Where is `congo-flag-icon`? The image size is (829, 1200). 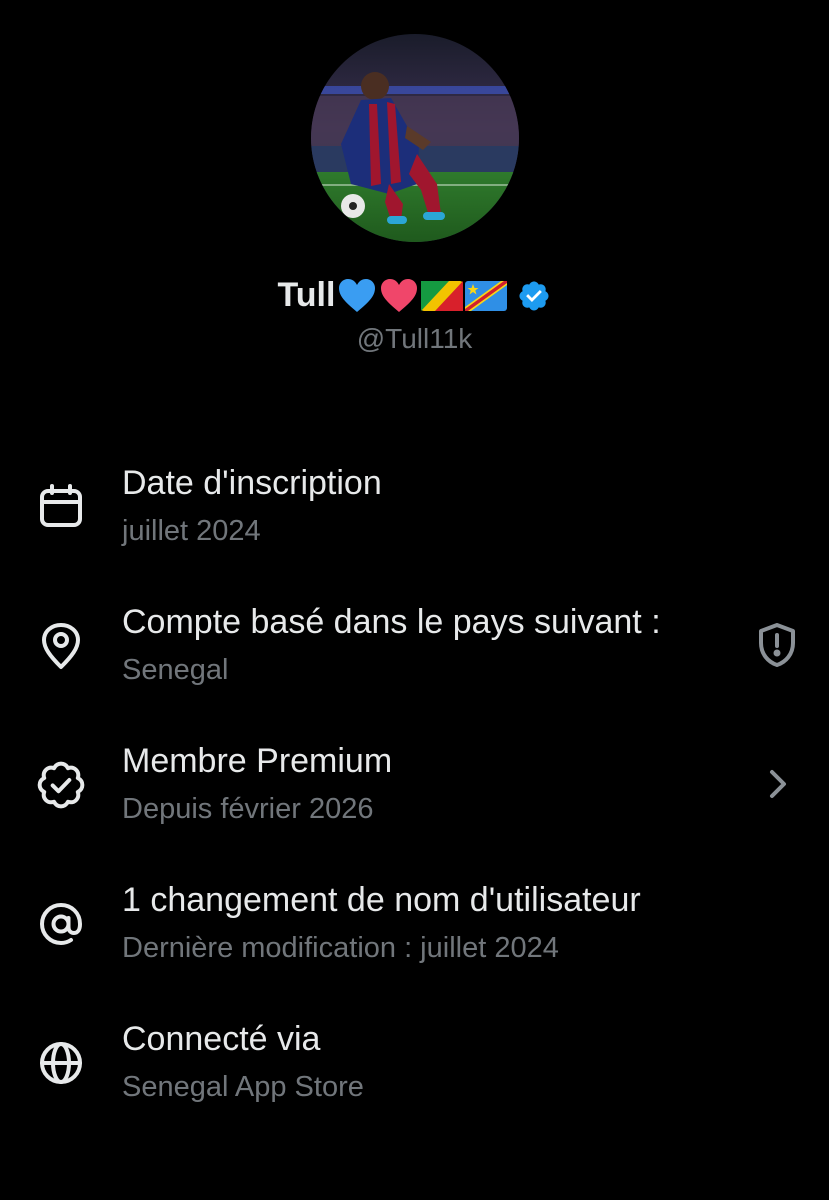
congo-flag-icon is located at coordinates (442, 295).